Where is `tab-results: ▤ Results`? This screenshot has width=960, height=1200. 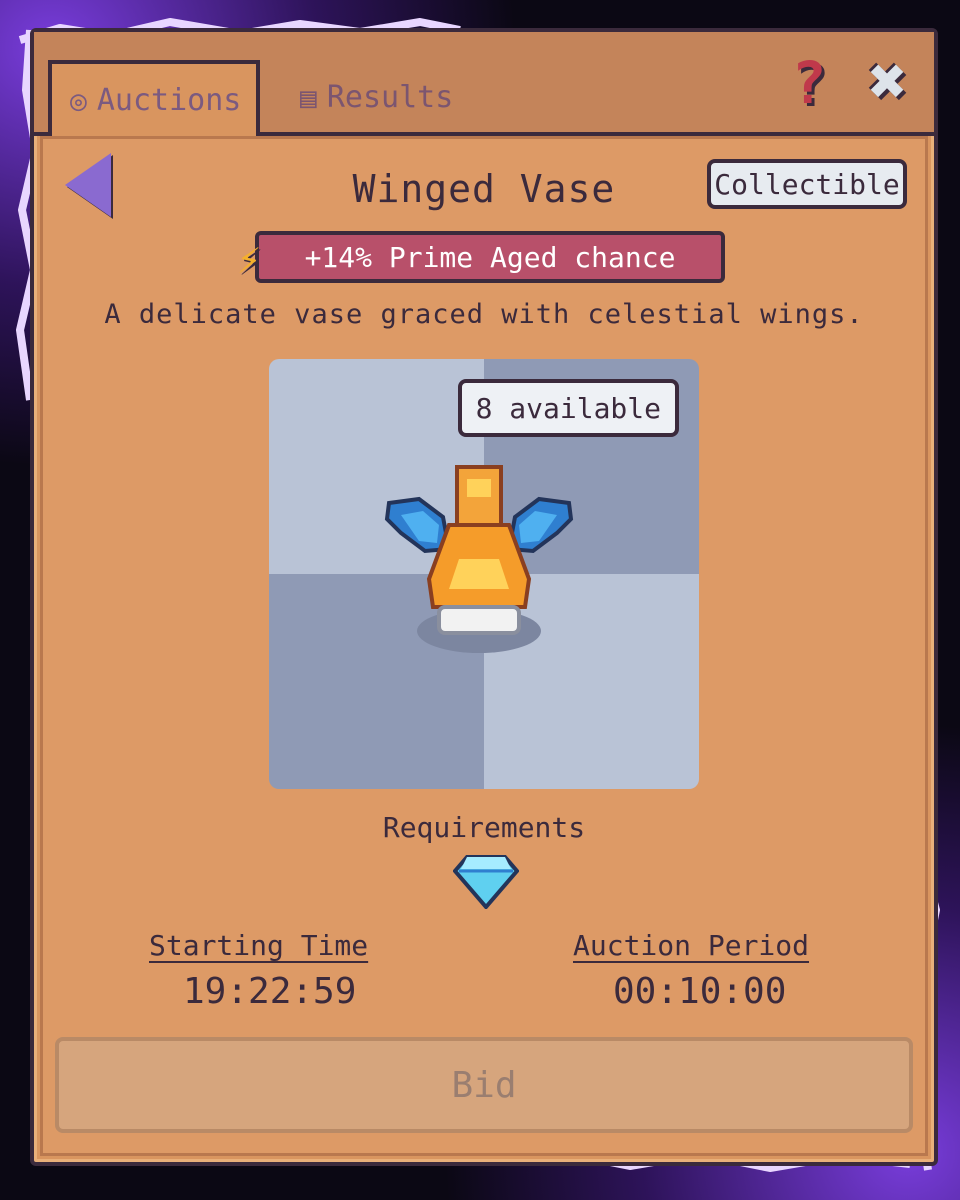
tab-results: ▤ Results is located at coordinates (372, 97).